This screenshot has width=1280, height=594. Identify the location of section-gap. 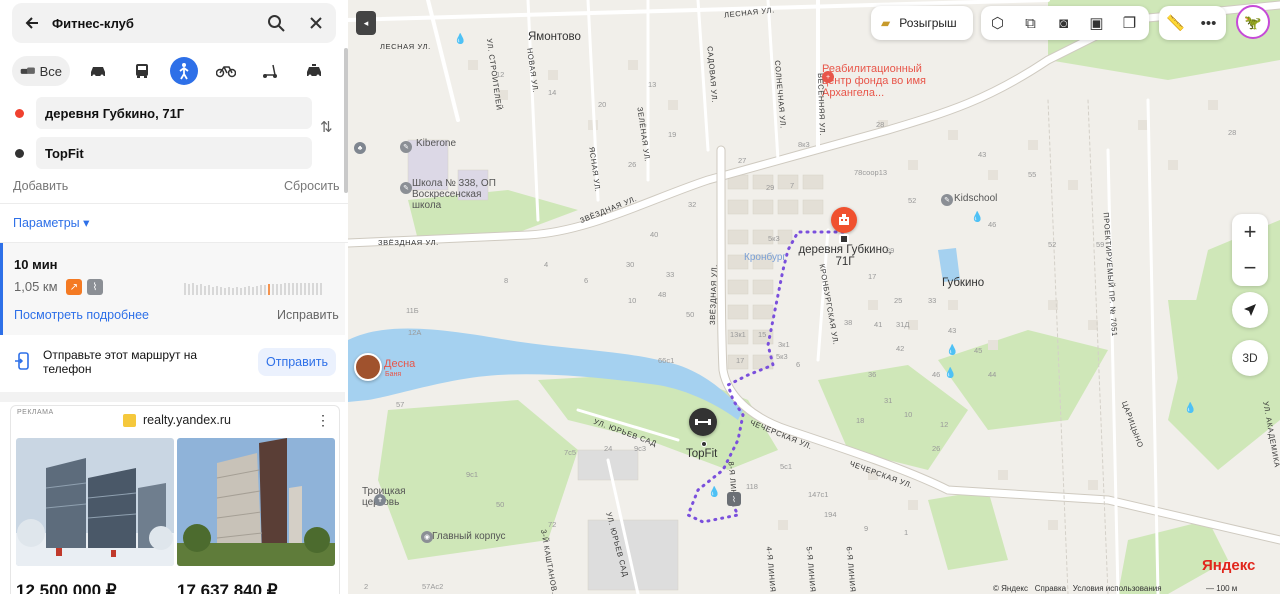
(172, 397).